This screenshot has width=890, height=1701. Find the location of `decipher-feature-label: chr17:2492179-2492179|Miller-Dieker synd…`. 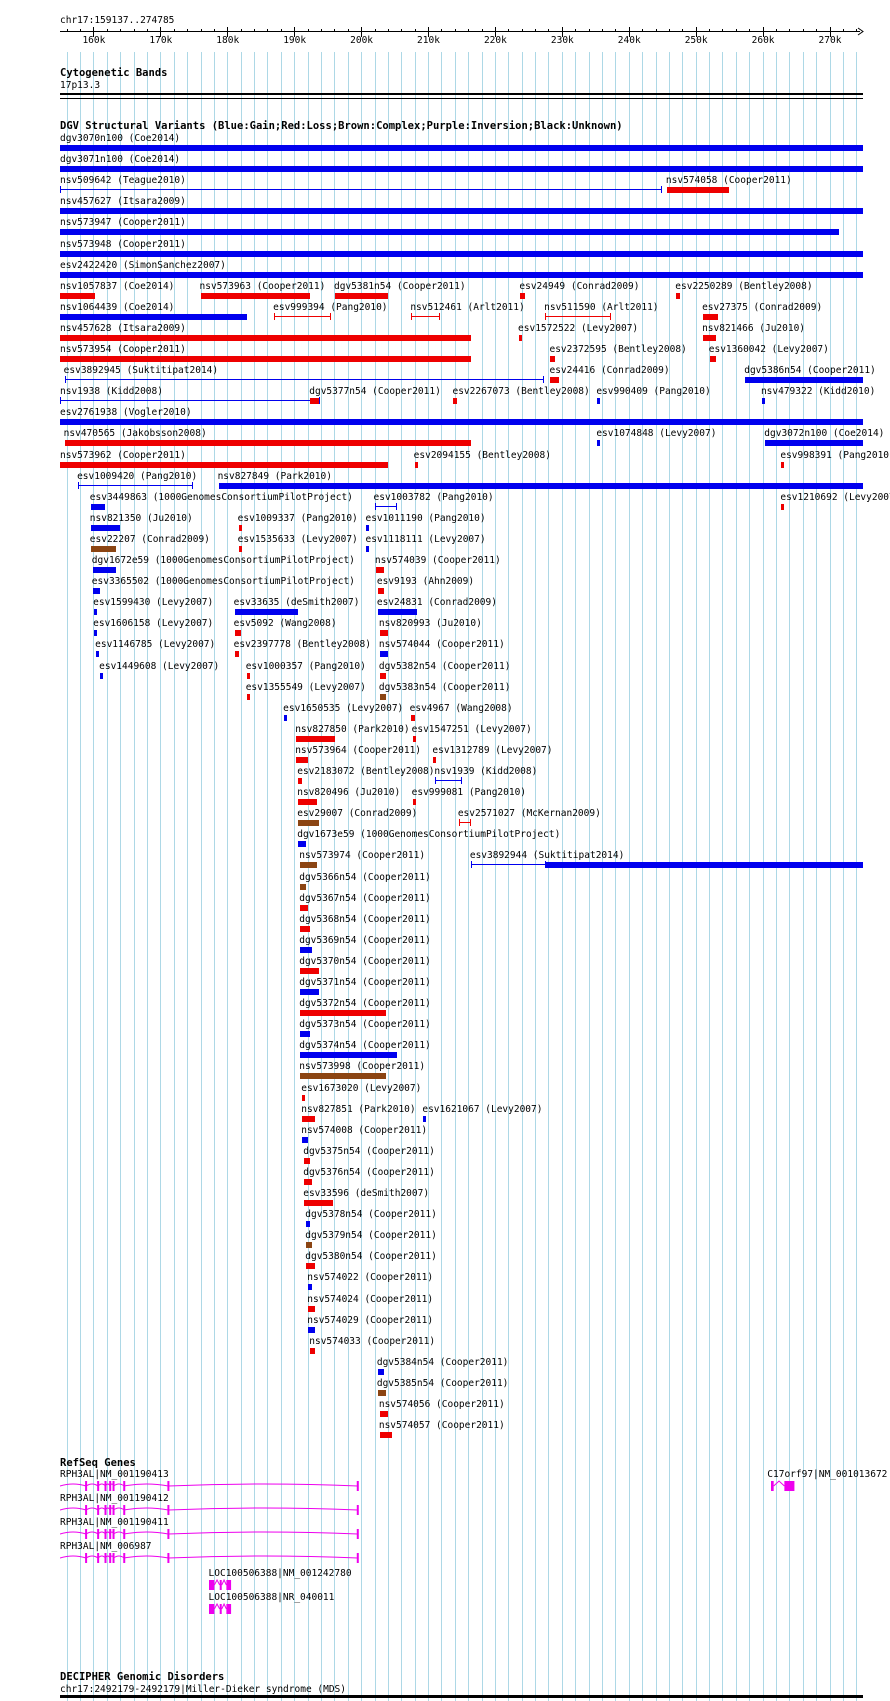

decipher-feature-label: chr17:2492179-2492179|Miller-Dieker synd… is located at coordinates (203, 1689).